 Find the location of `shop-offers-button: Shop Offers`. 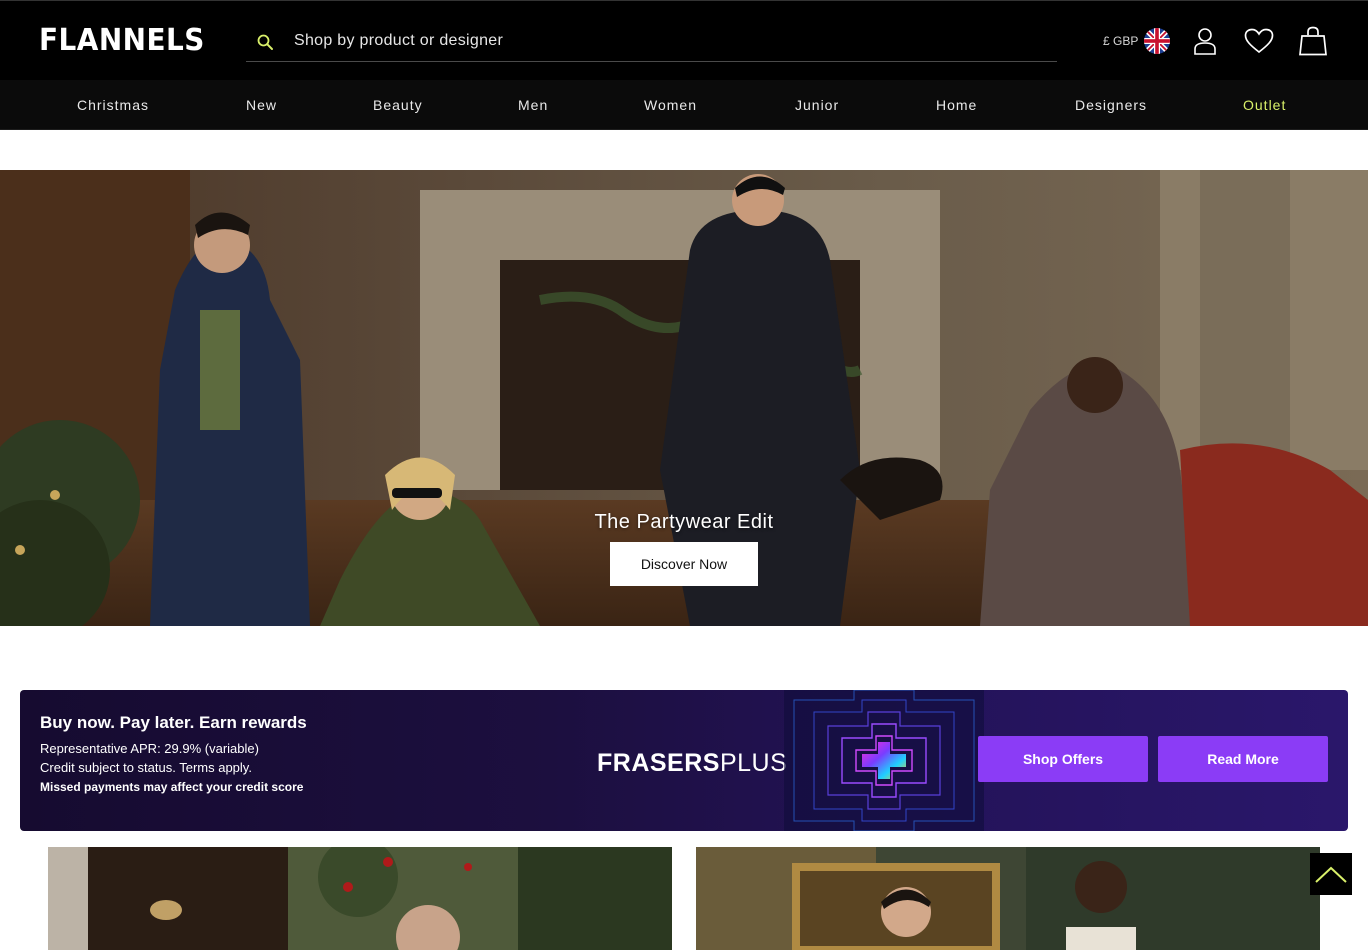

shop-offers-button: Shop Offers is located at coordinates (1063, 759).